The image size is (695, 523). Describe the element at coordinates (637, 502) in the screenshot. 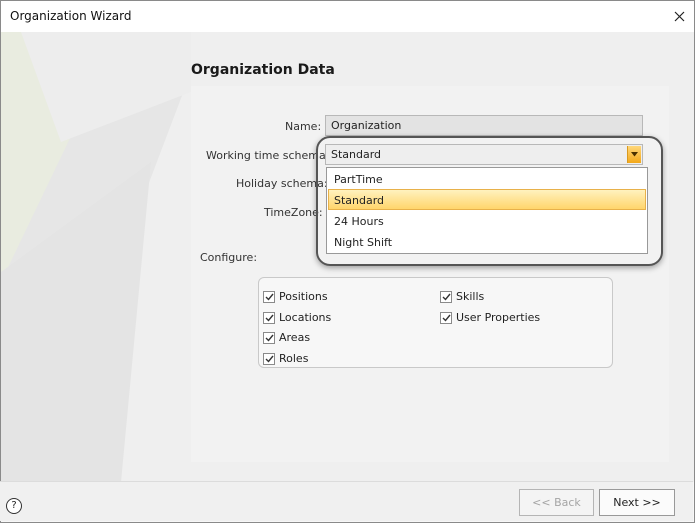

I see `next-button: Next >>` at that location.